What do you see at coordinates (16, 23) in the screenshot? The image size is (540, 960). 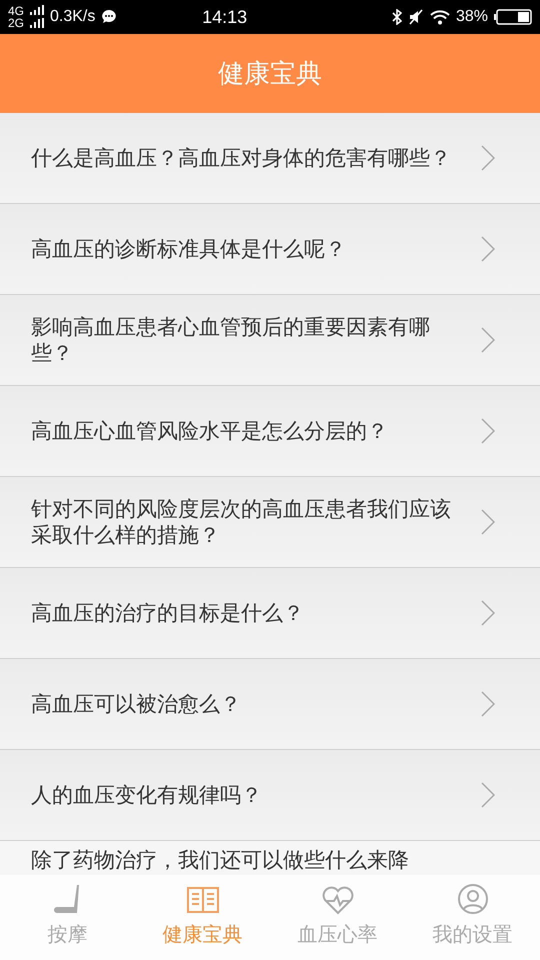 I see `network-label: 2G` at bounding box center [16, 23].